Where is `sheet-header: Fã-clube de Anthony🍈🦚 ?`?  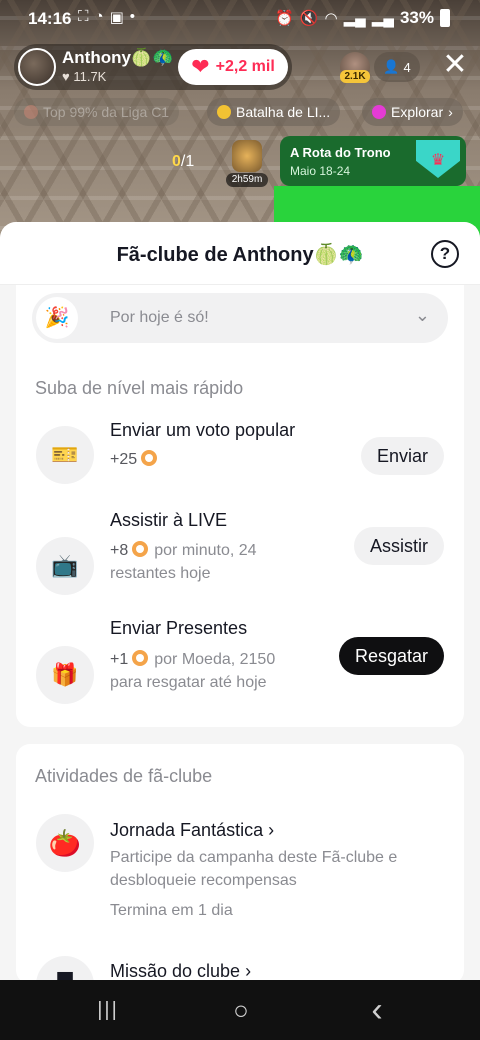 sheet-header: Fã-clube de Anthony🍈🦚 ? is located at coordinates (240, 253).